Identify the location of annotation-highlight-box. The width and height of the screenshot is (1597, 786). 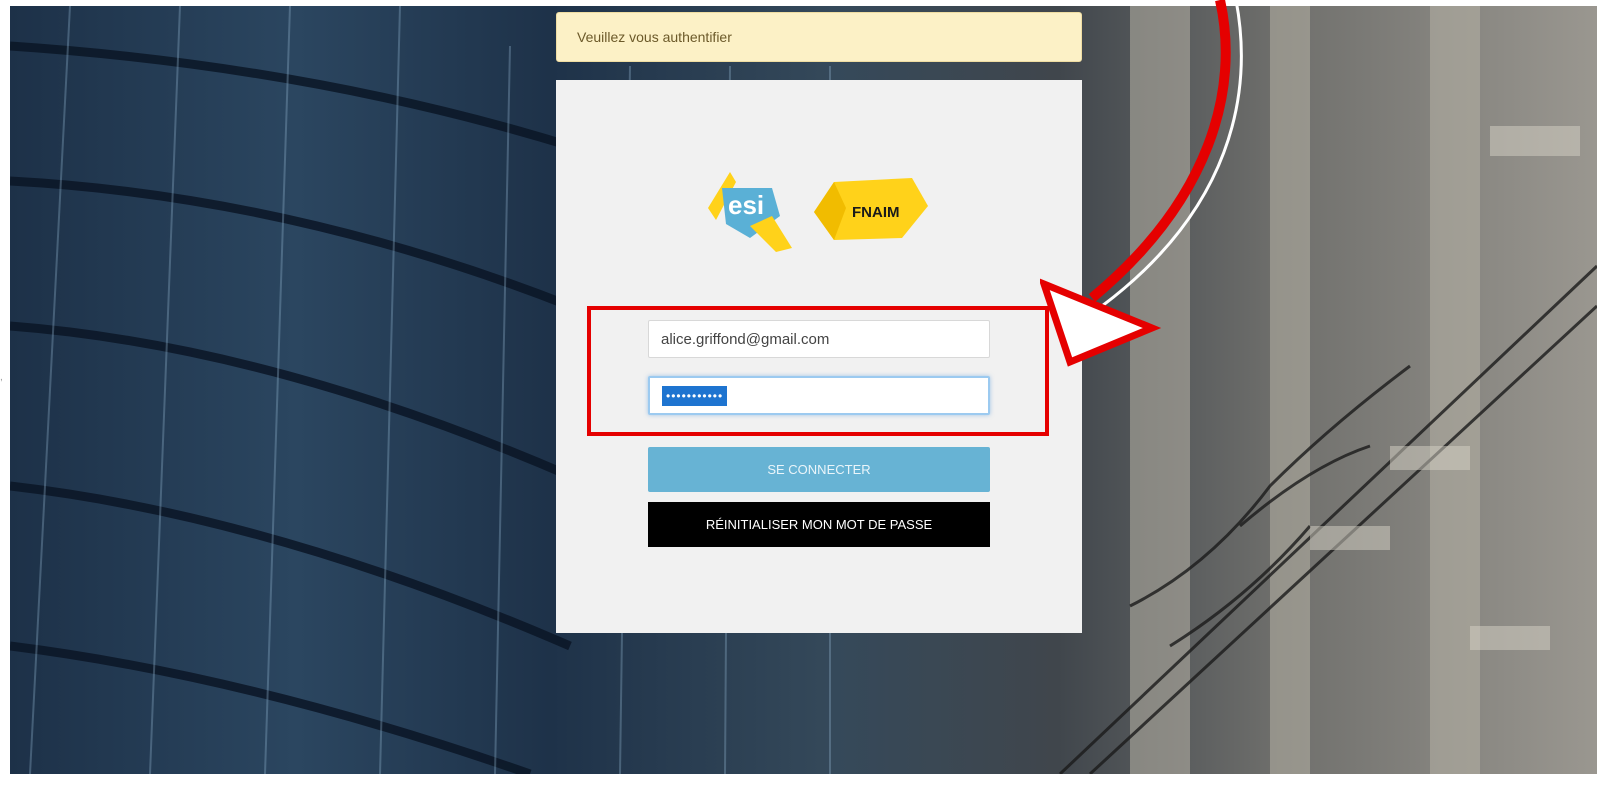
(818, 371).